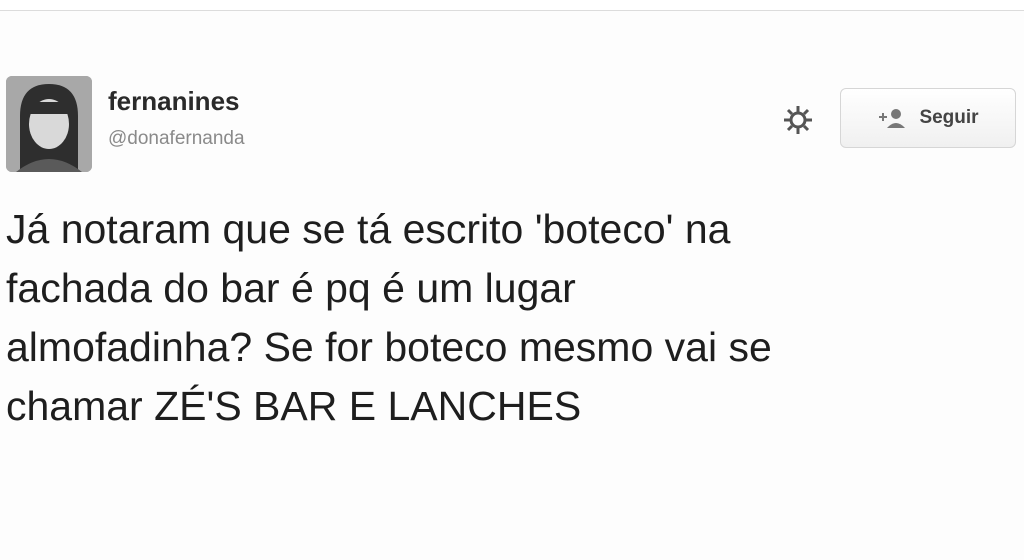 This screenshot has height=560, width=1024. Describe the element at coordinates (176, 139) in the screenshot. I see `user-handle: @donafernanda` at that location.